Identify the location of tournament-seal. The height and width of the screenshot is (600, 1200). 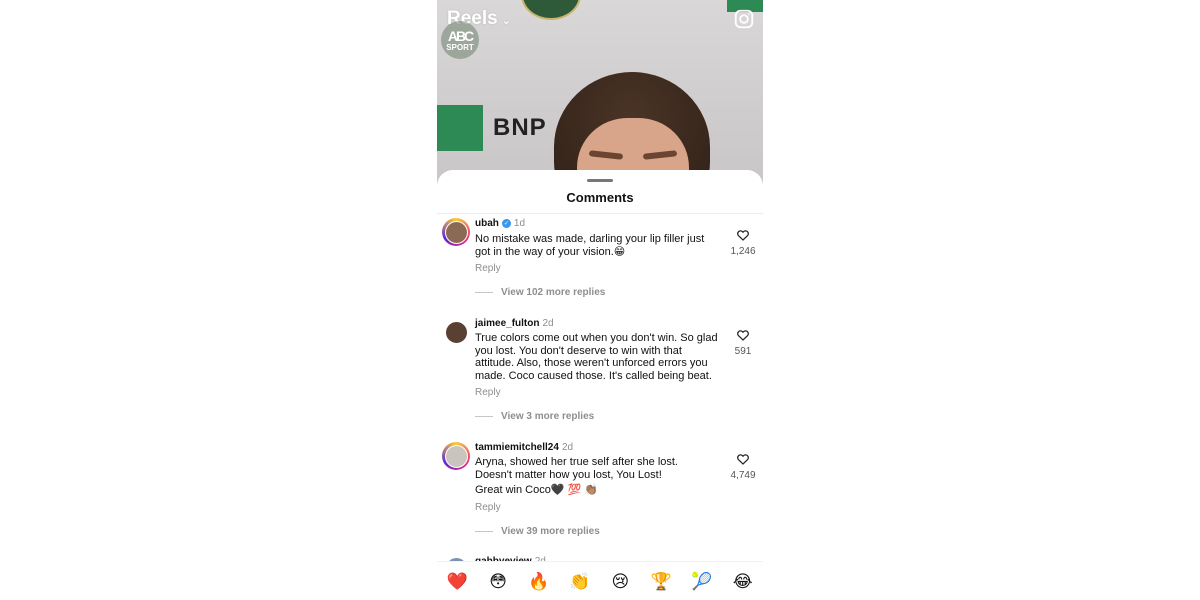
(551, 10).